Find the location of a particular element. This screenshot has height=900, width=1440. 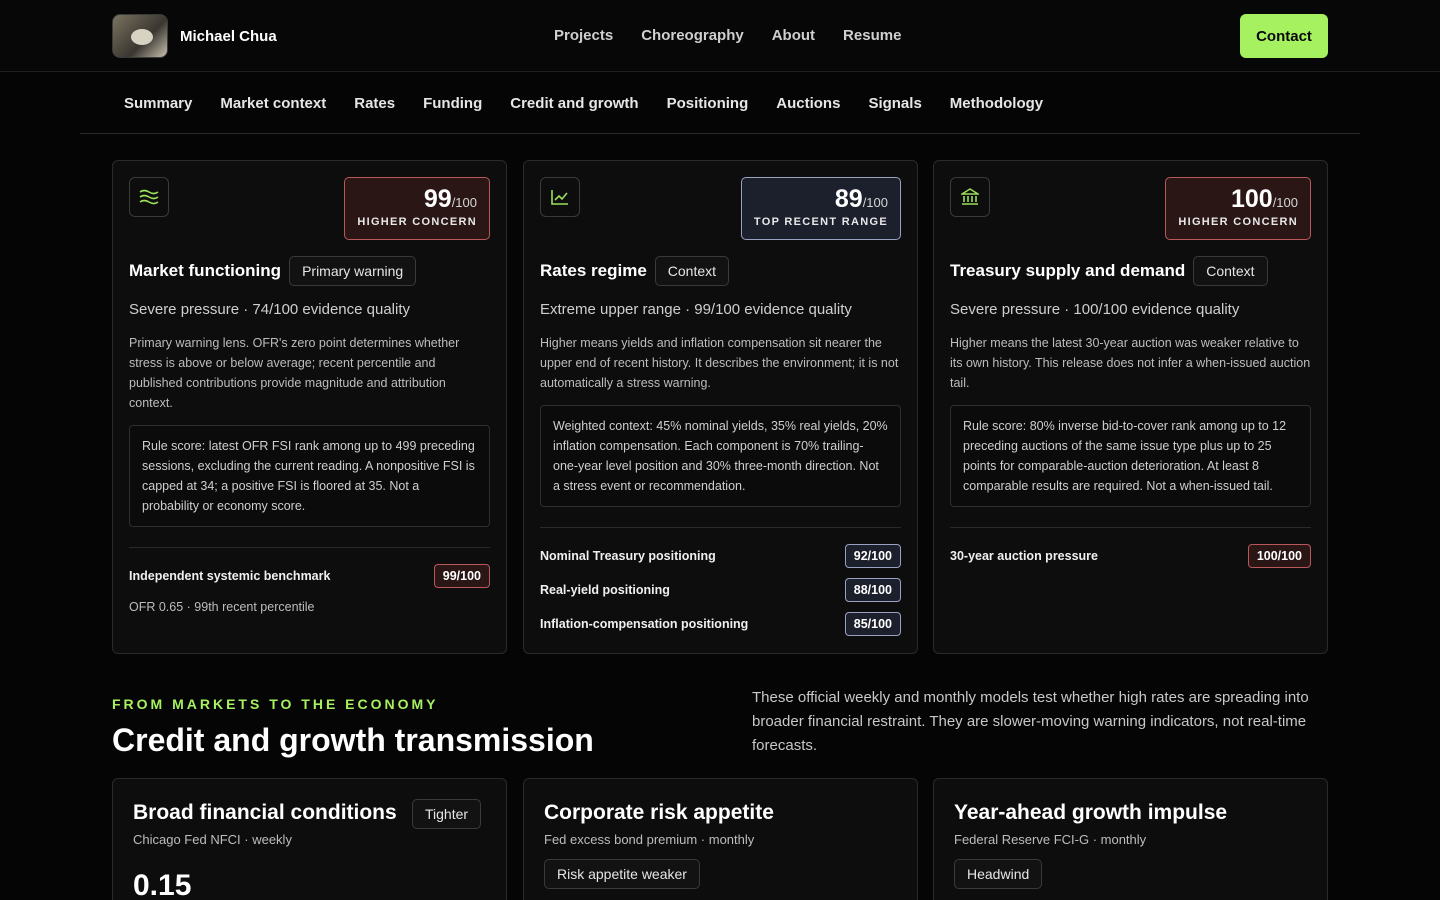

card-title: Rates regime is located at coordinates (593, 270).